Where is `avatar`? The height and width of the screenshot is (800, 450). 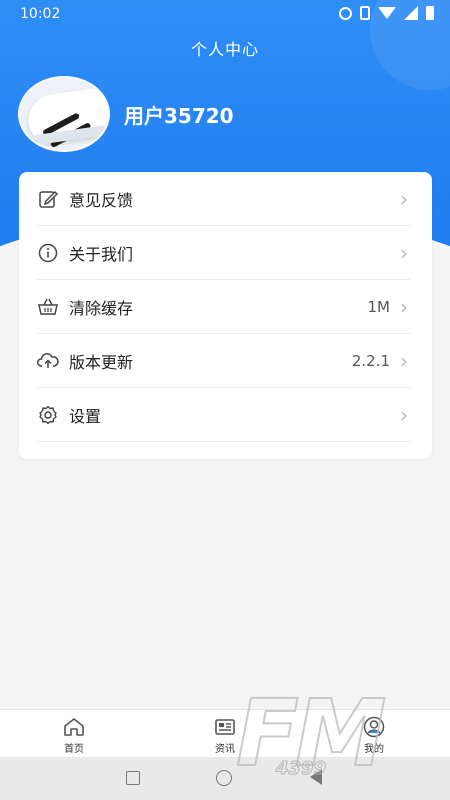 avatar is located at coordinates (64, 114).